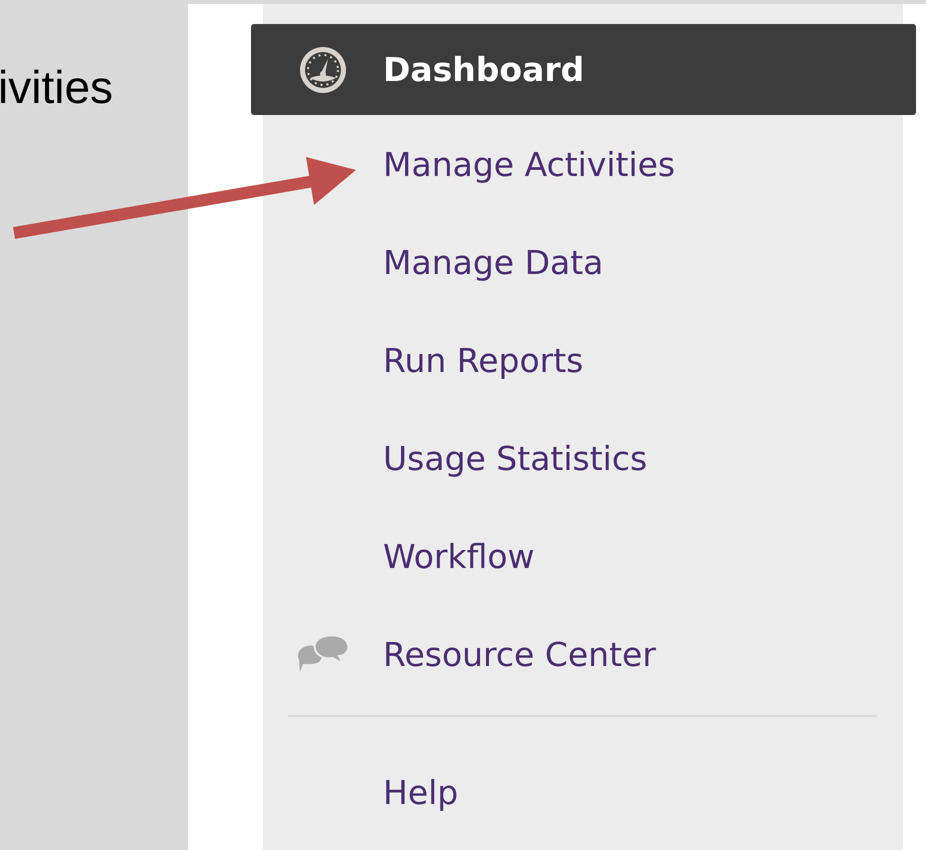  What do you see at coordinates (583, 556) in the screenshot?
I see `menu-item: Workflow` at bounding box center [583, 556].